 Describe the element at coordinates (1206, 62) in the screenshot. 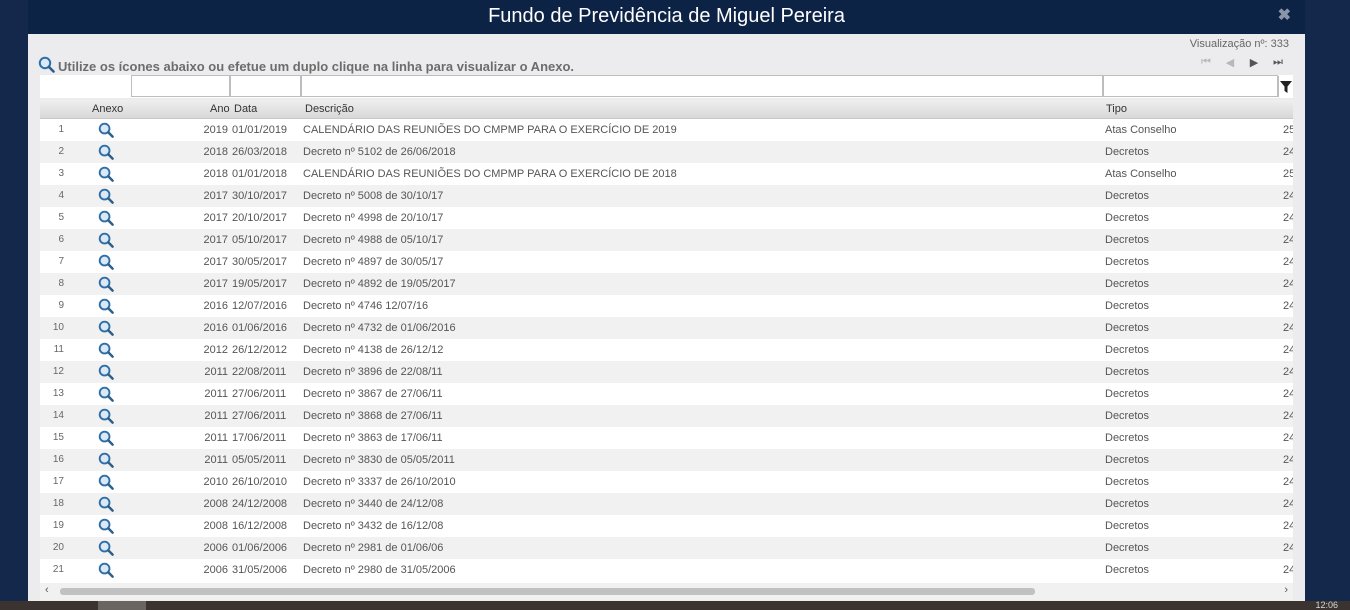

I see `first-page-button: ⏮` at that location.